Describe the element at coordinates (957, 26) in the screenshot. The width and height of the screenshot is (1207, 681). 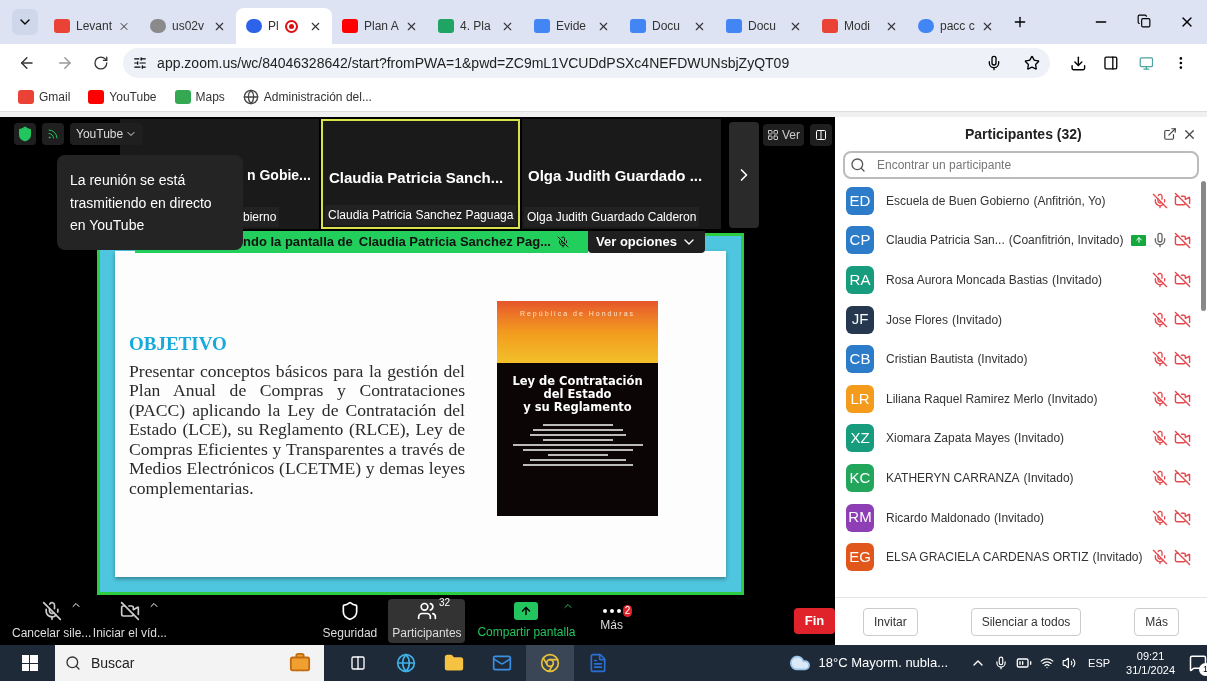
I see `tab-title: pacc c` at that location.